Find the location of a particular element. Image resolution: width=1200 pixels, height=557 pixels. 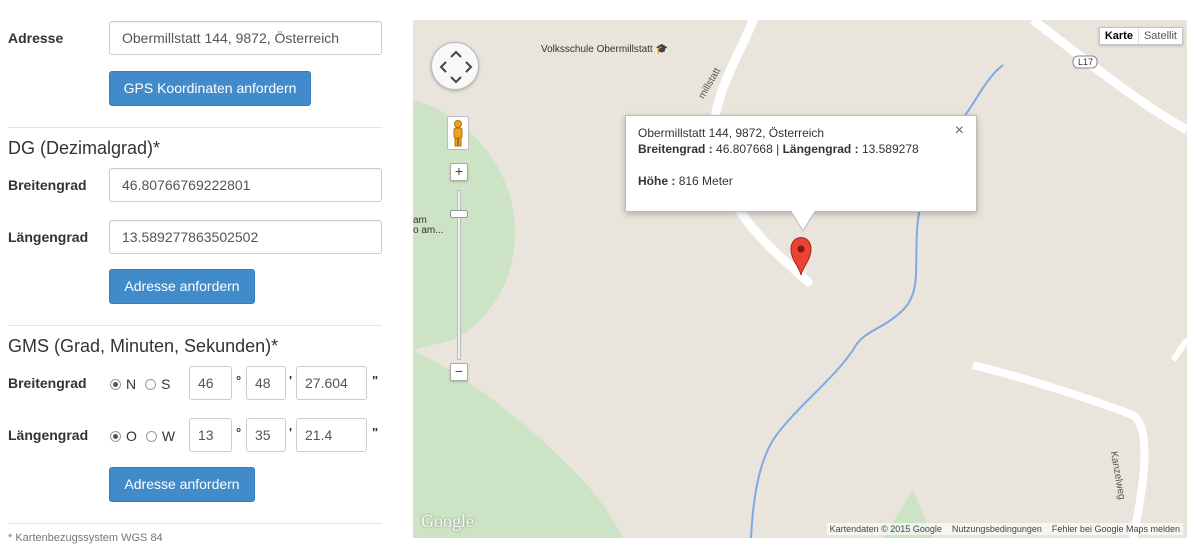

gms-lng-hemisphere: O W is located at coordinates (147, 436).